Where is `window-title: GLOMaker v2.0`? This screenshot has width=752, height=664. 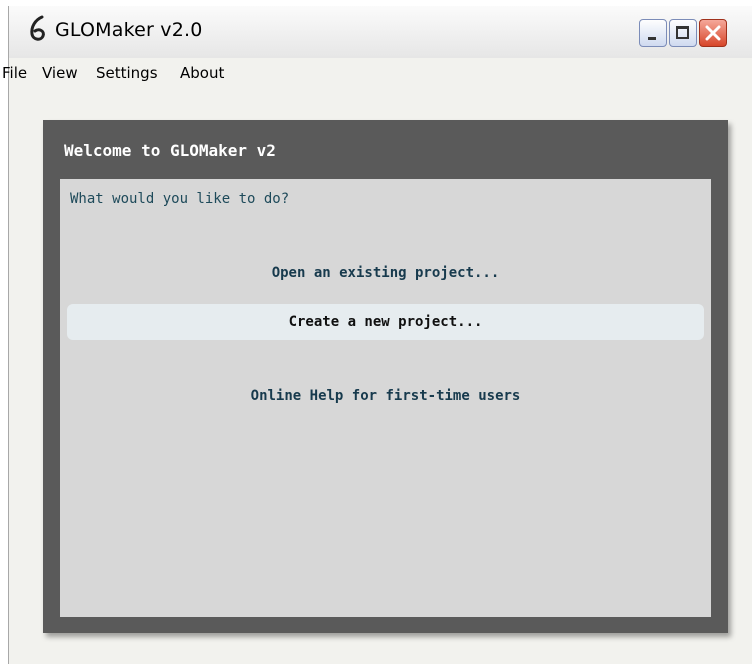
window-title: GLOMaker v2.0 is located at coordinates (129, 30).